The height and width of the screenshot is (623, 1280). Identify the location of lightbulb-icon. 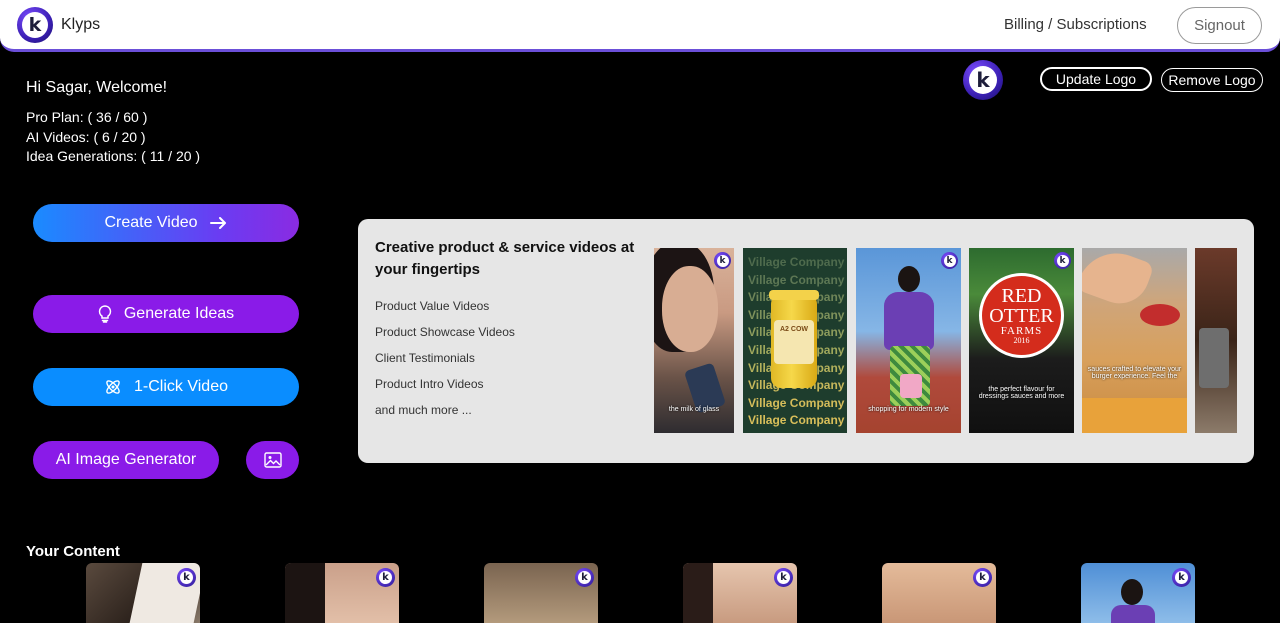
(105, 314).